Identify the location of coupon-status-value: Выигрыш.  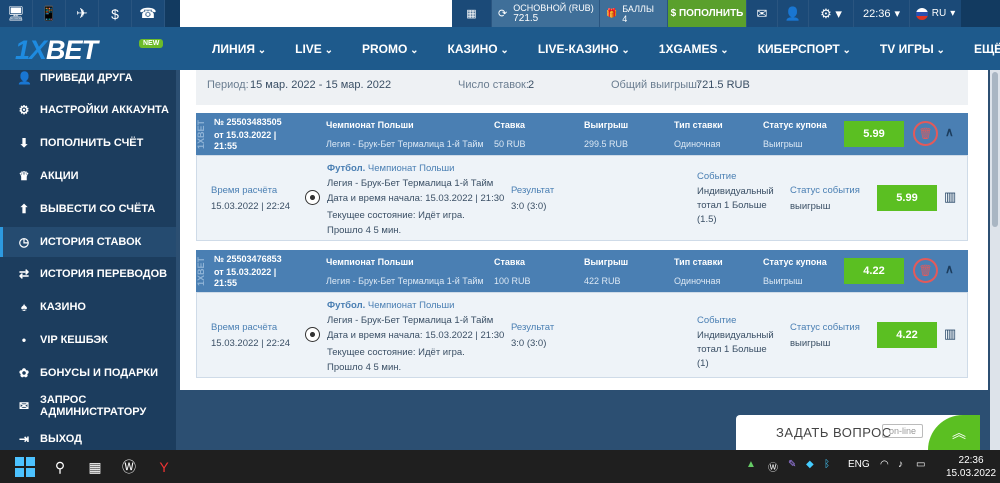
(783, 144).